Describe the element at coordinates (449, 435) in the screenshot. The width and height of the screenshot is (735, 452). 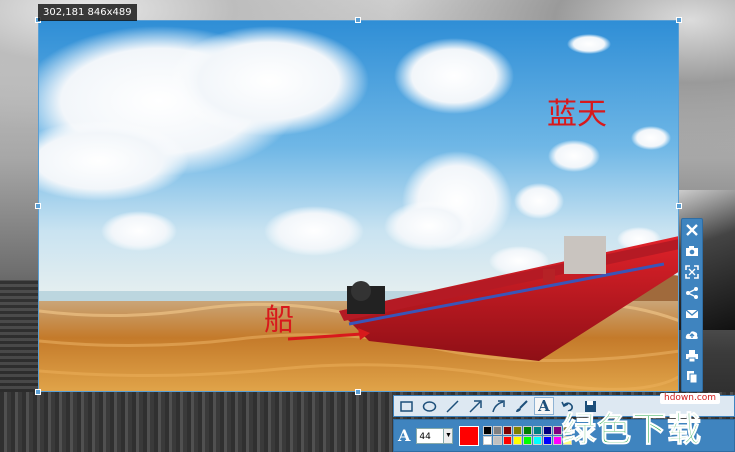
I see `font-size-dropdown-icon: ▼` at that location.